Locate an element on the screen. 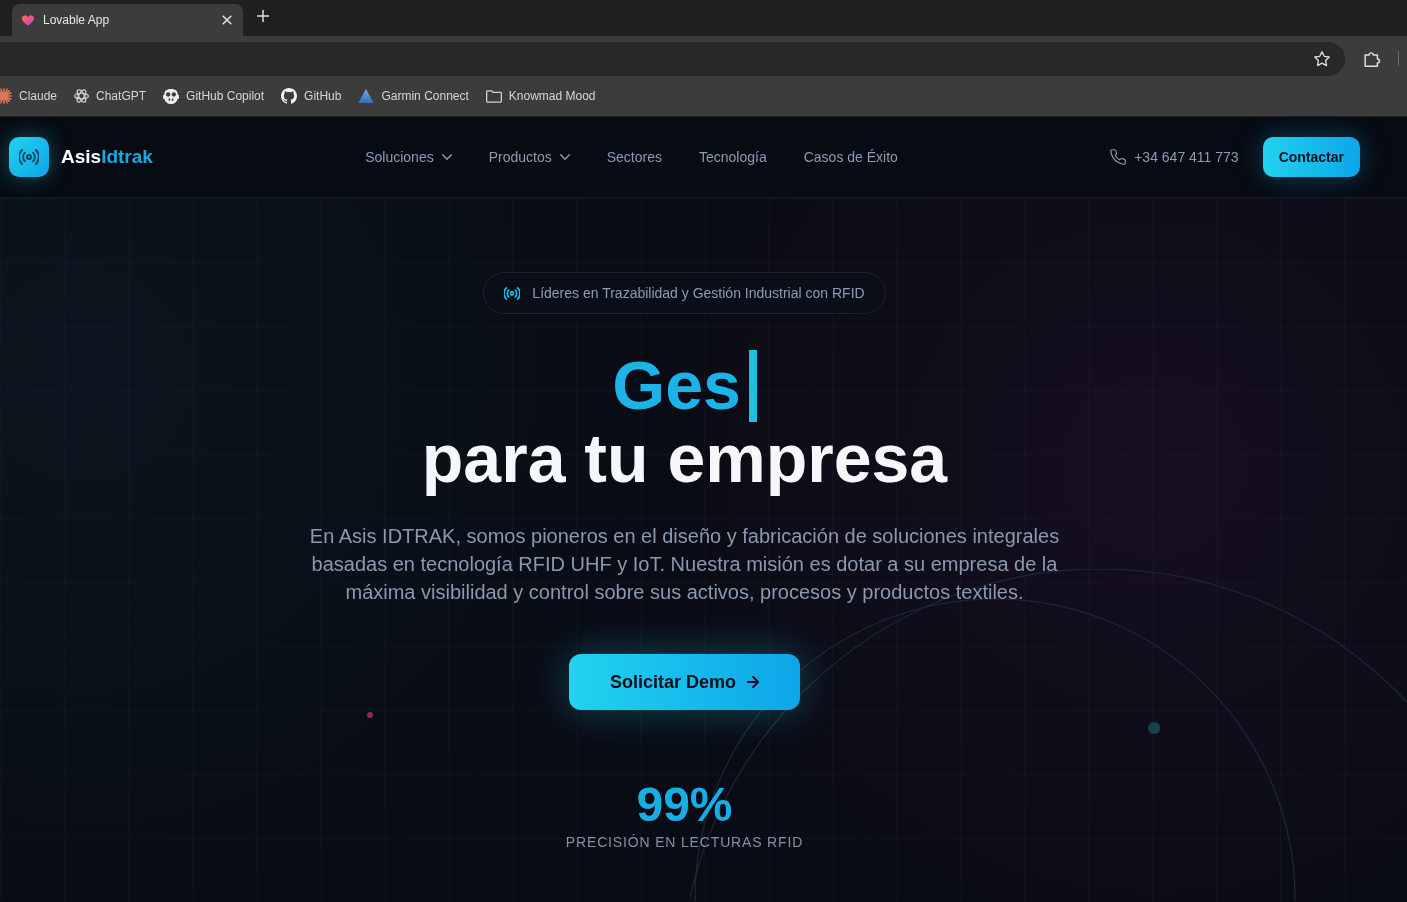  triangle-icon is located at coordinates (366, 96).